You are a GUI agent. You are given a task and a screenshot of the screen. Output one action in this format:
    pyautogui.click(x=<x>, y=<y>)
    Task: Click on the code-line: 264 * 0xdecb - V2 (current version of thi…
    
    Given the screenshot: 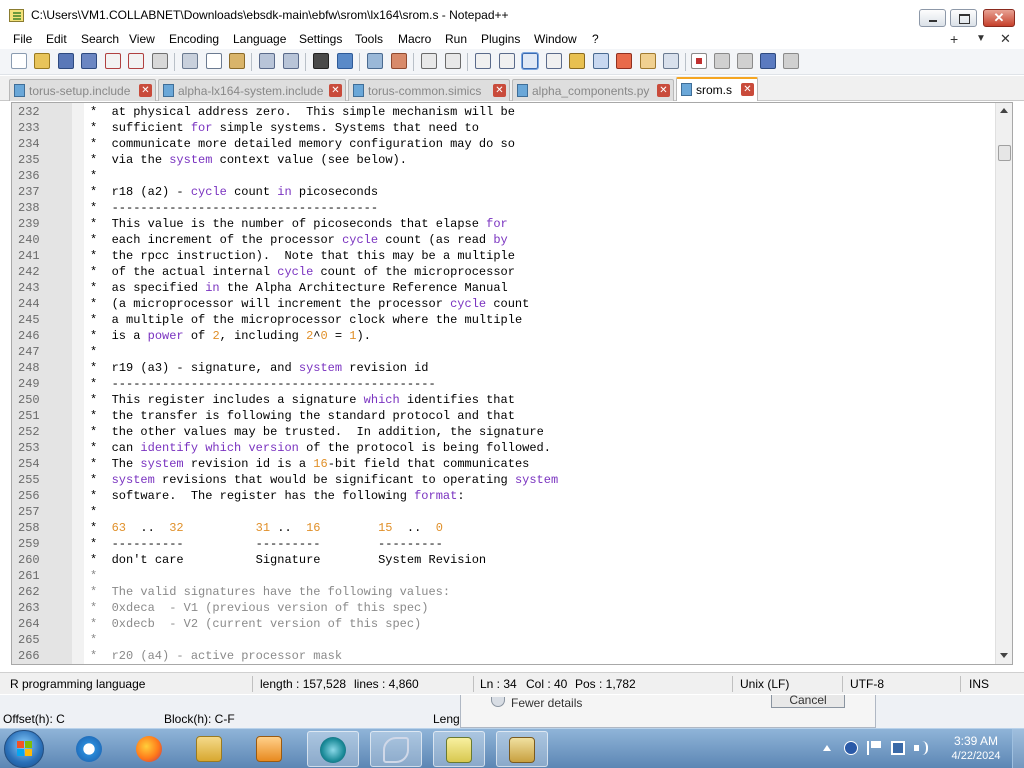 What is the action you would take?
    pyautogui.click(x=504, y=624)
    